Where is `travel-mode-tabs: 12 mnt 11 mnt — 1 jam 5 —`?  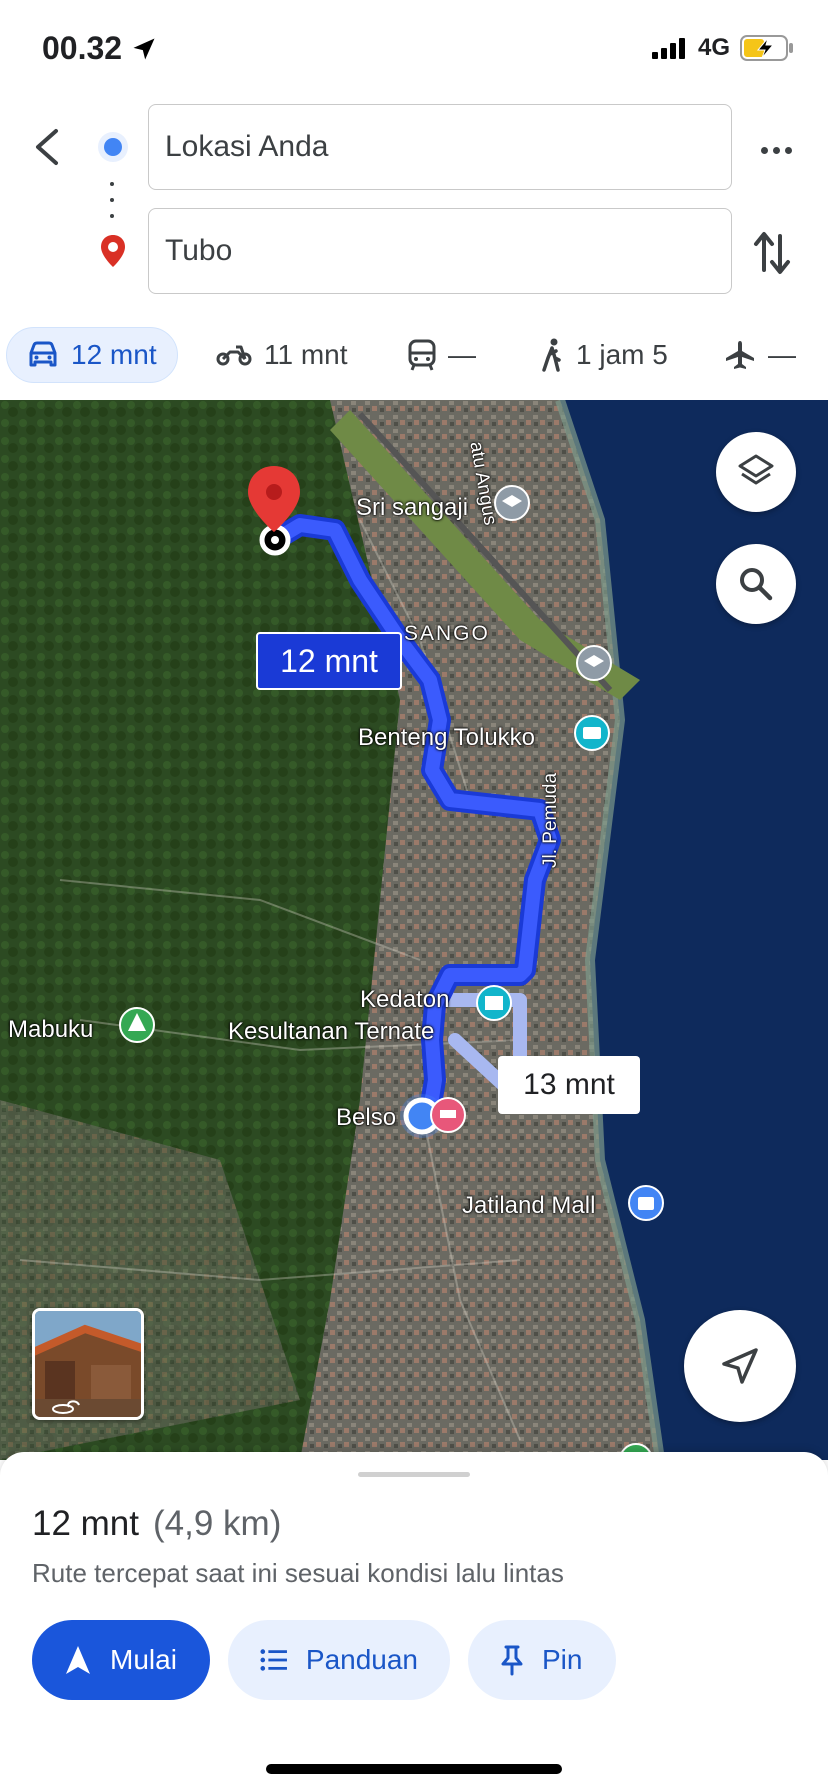 travel-mode-tabs: 12 mnt 11 mnt — 1 jam 5 — is located at coordinates (414, 355).